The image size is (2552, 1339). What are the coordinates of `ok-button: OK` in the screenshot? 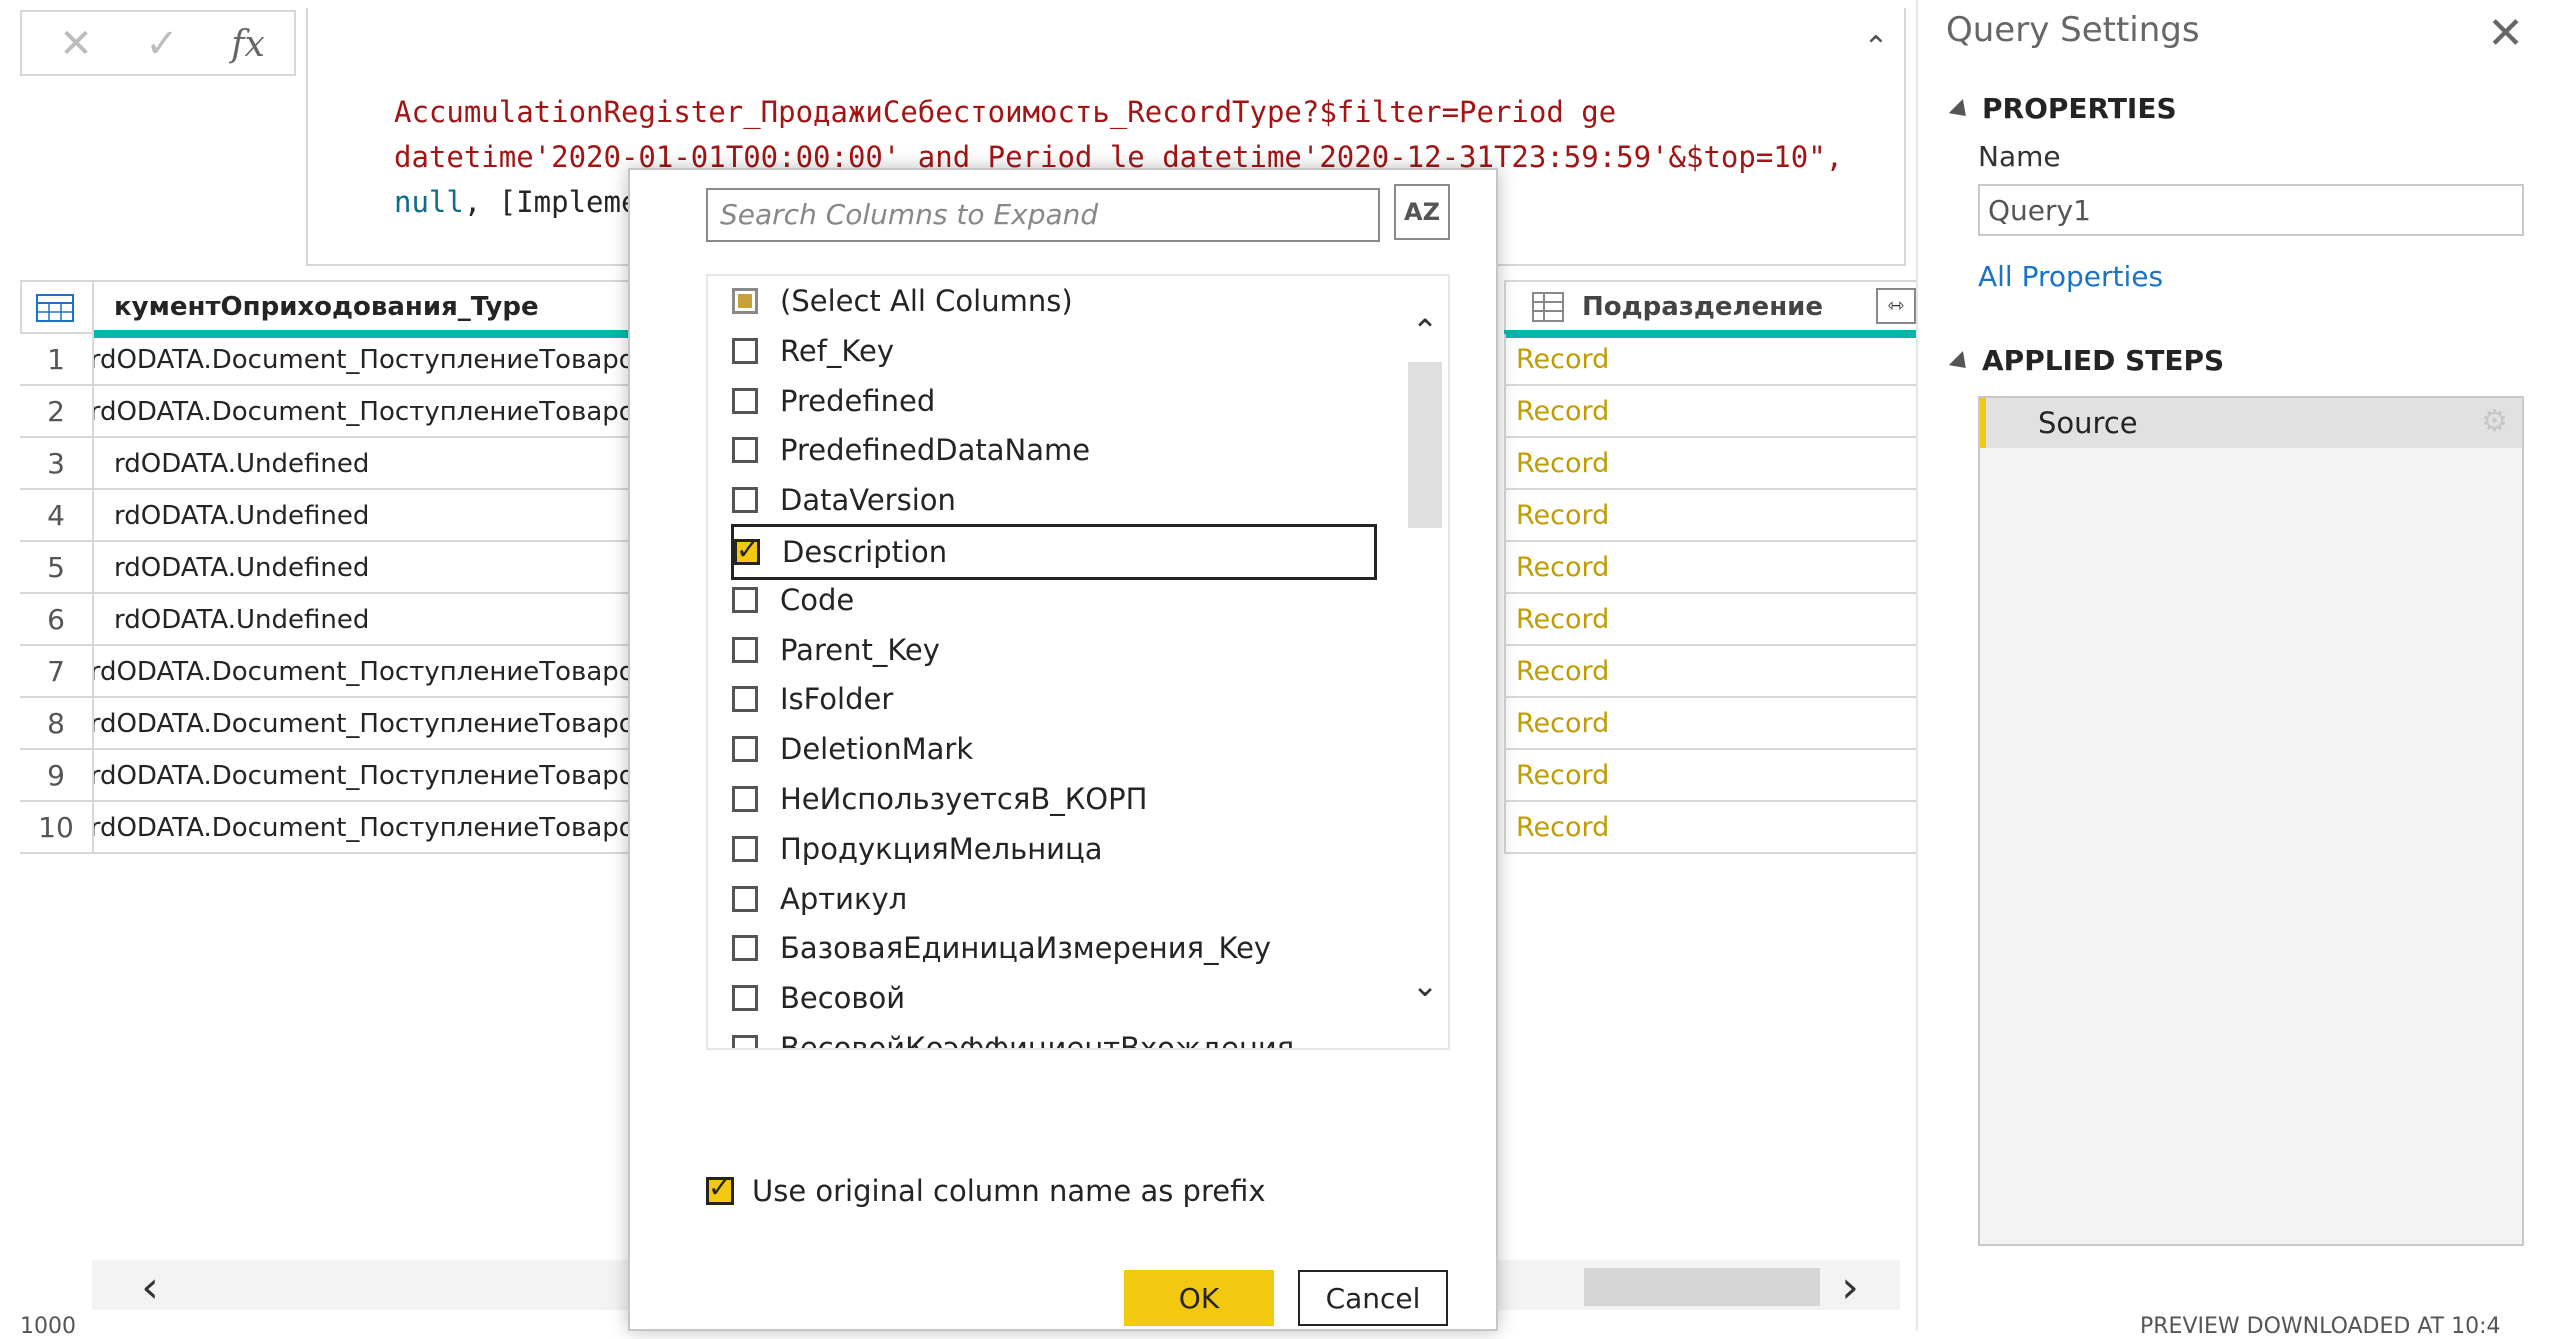 It's located at (1199, 1298).